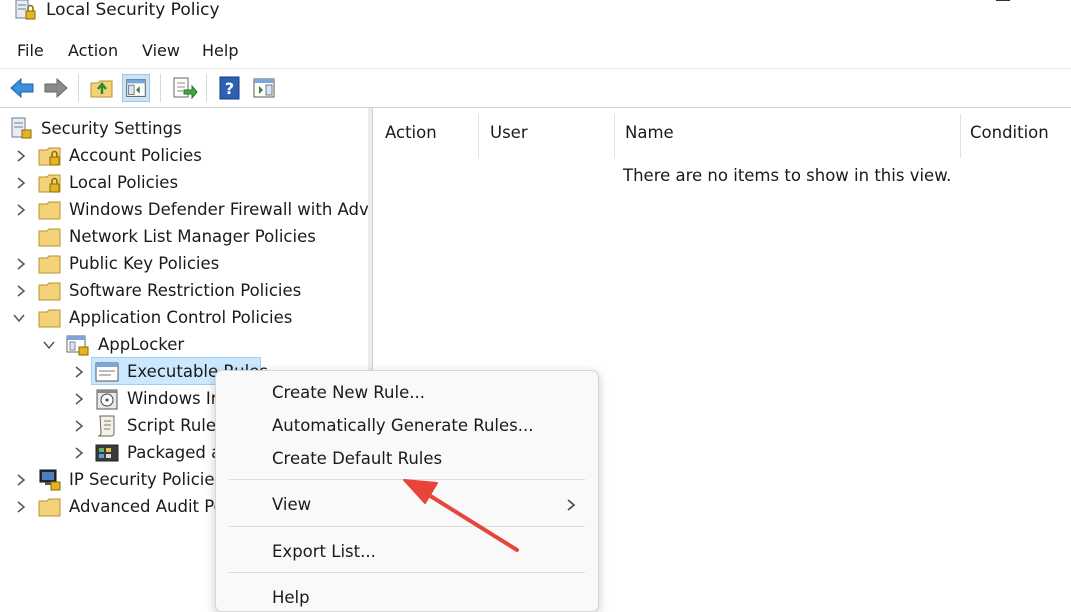 This screenshot has height=612, width=1071. I want to click on tree-item-software-restriction: Software Restriction Policies, so click(184, 291).